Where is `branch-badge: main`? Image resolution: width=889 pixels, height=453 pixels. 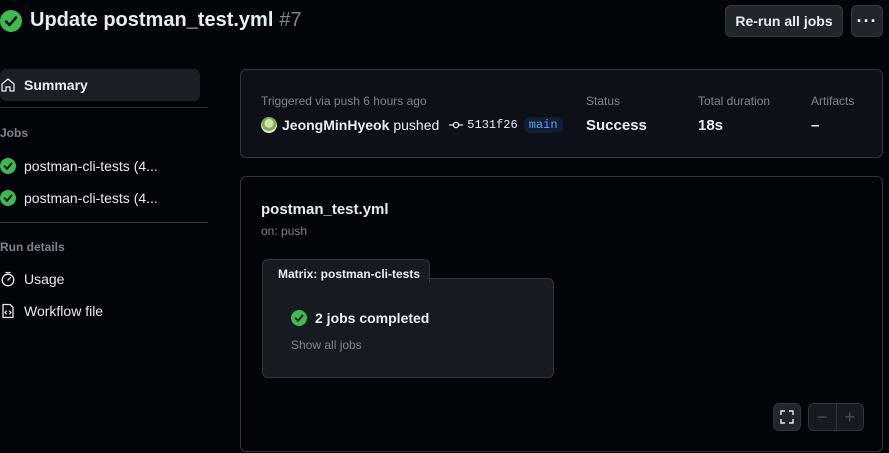 branch-badge: main is located at coordinates (543, 125).